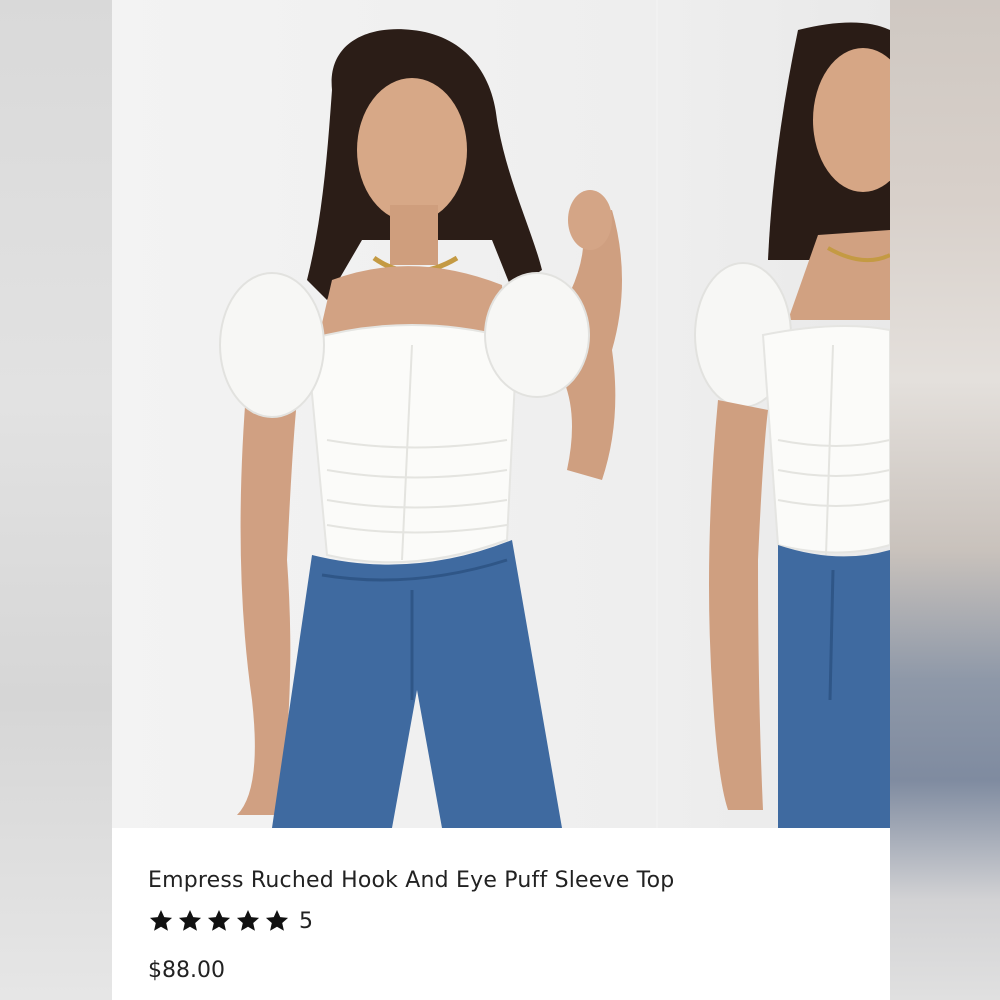 This screenshot has height=1000, width=1000. I want to click on product-price: $88.00, so click(186, 970).